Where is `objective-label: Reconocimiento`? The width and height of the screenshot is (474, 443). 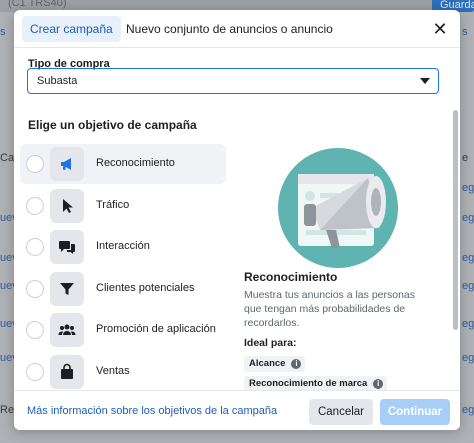 objective-label: Reconocimiento is located at coordinates (135, 163).